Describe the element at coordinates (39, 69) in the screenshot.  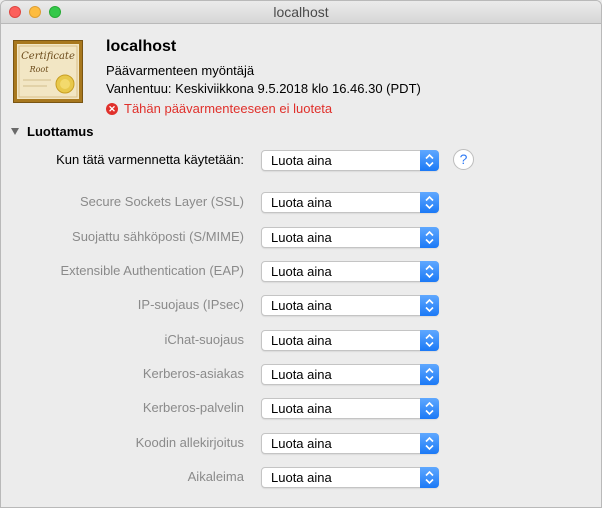
I see `certificate-icon-subtitle: Root` at that location.